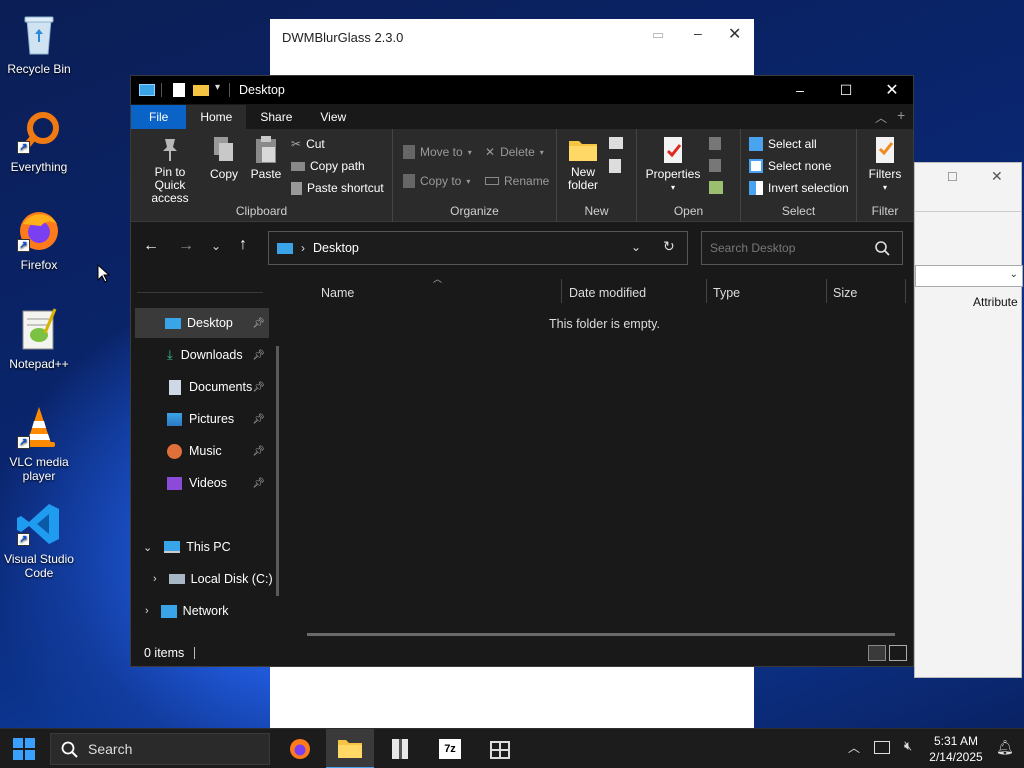 This screenshot has width=1024, height=768. I want to click on nav-item-pictures: Pictures 📌︎, so click(202, 419).